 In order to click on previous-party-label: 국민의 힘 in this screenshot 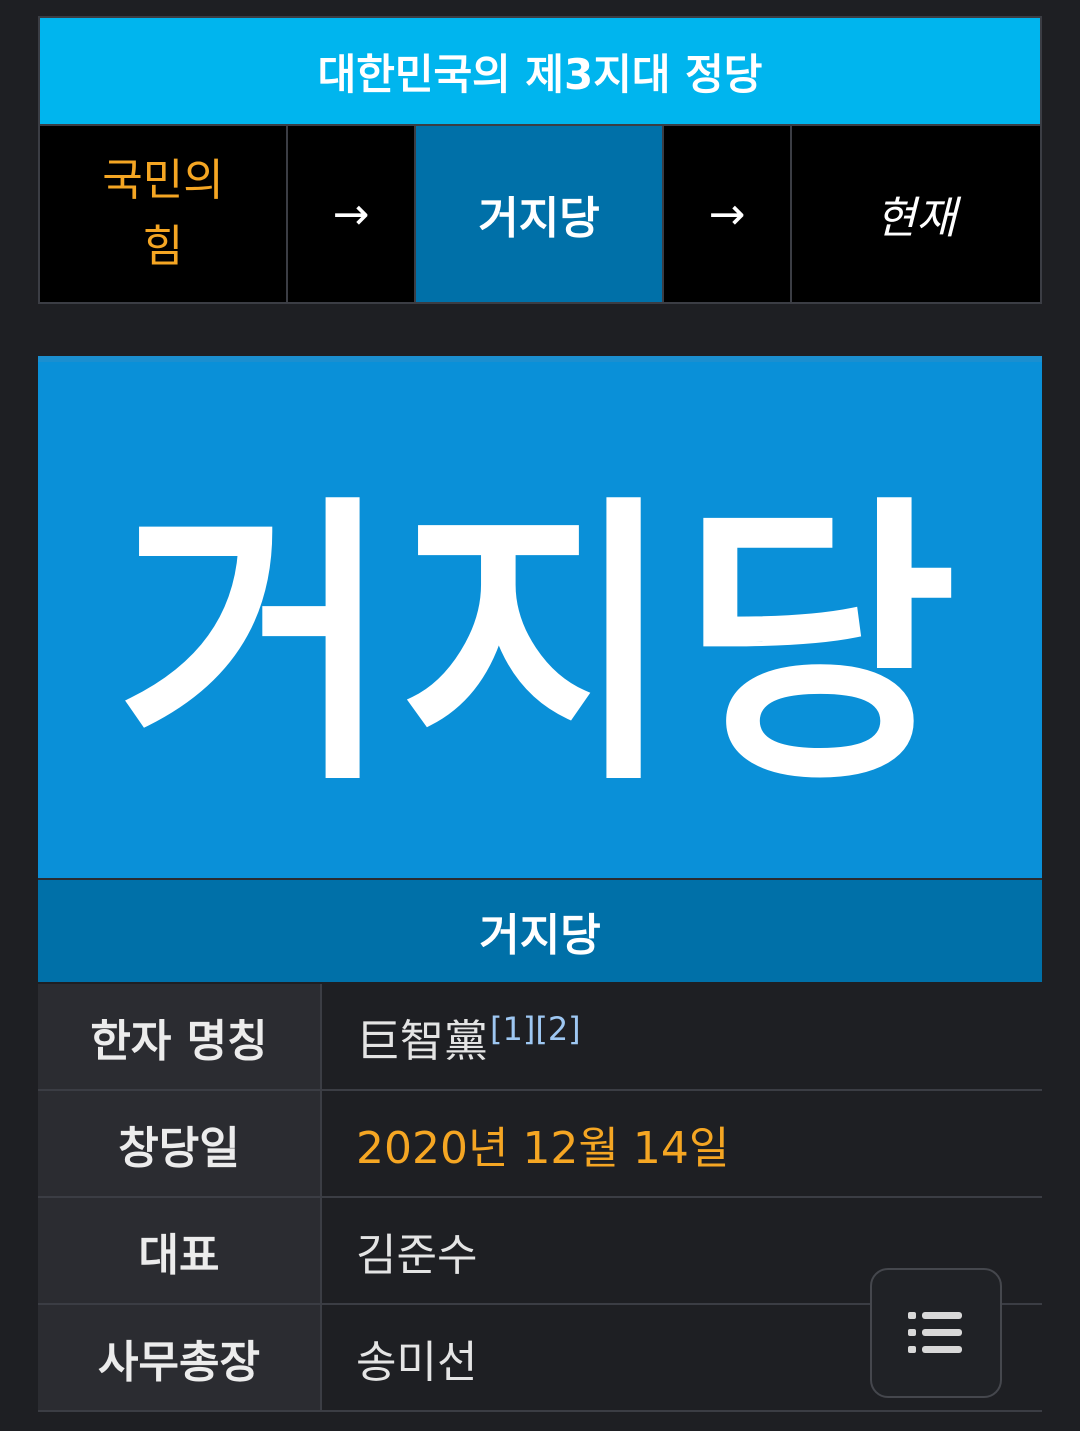, I will do `click(163, 213)`.